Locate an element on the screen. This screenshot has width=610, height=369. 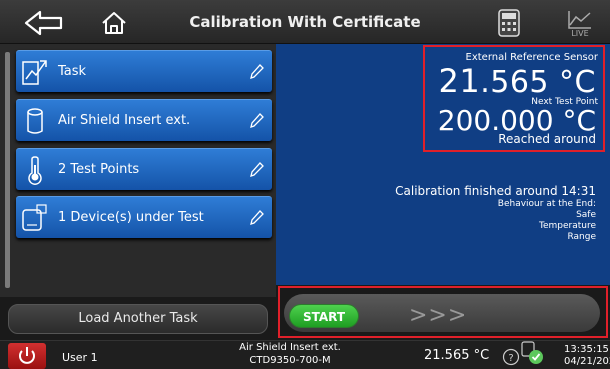
calibration-finish-text: Calibration finished around 14:31 is located at coordinates (495, 191).